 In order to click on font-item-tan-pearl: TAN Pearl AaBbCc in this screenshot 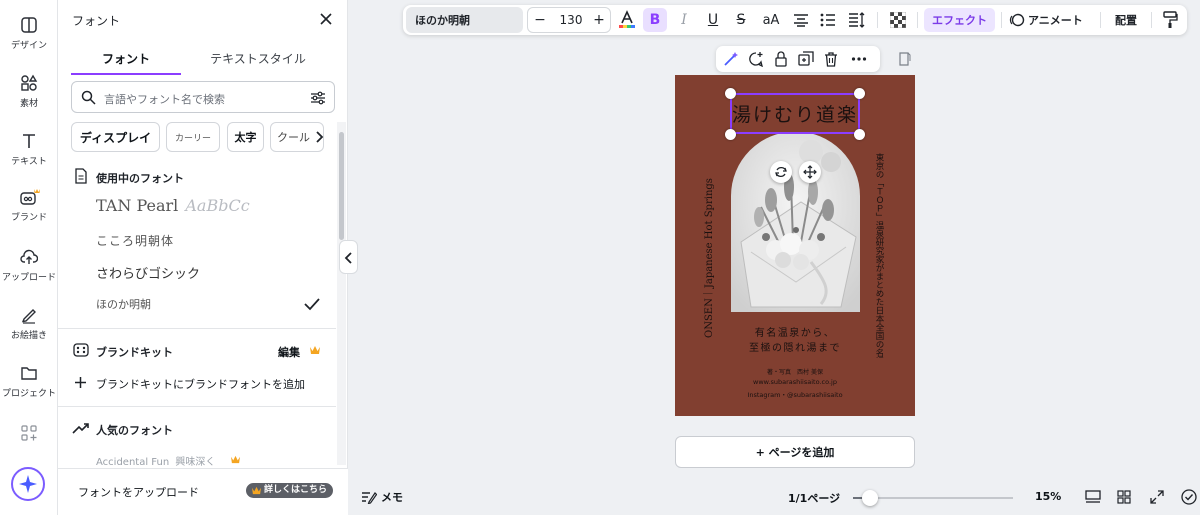, I will do `click(173, 205)`.